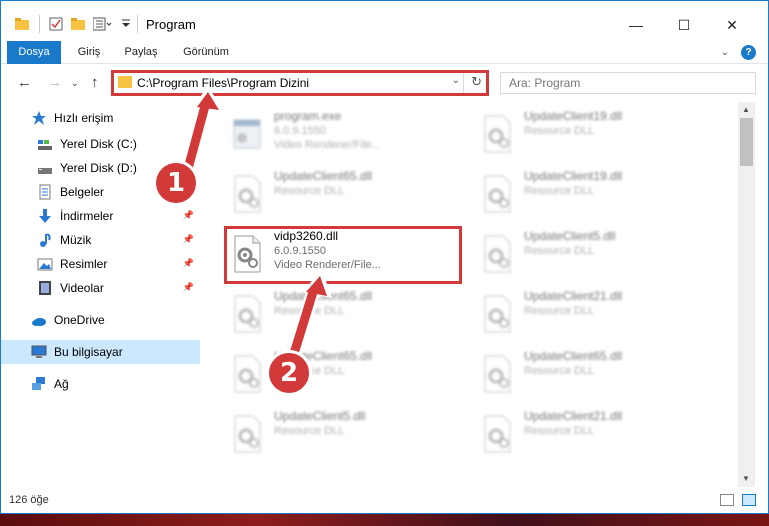 The height and width of the screenshot is (526, 769). What do you see at coordinates (255, 224) in the screenshot?
I see `annotation-arrows` at bounding box center [255, 224].